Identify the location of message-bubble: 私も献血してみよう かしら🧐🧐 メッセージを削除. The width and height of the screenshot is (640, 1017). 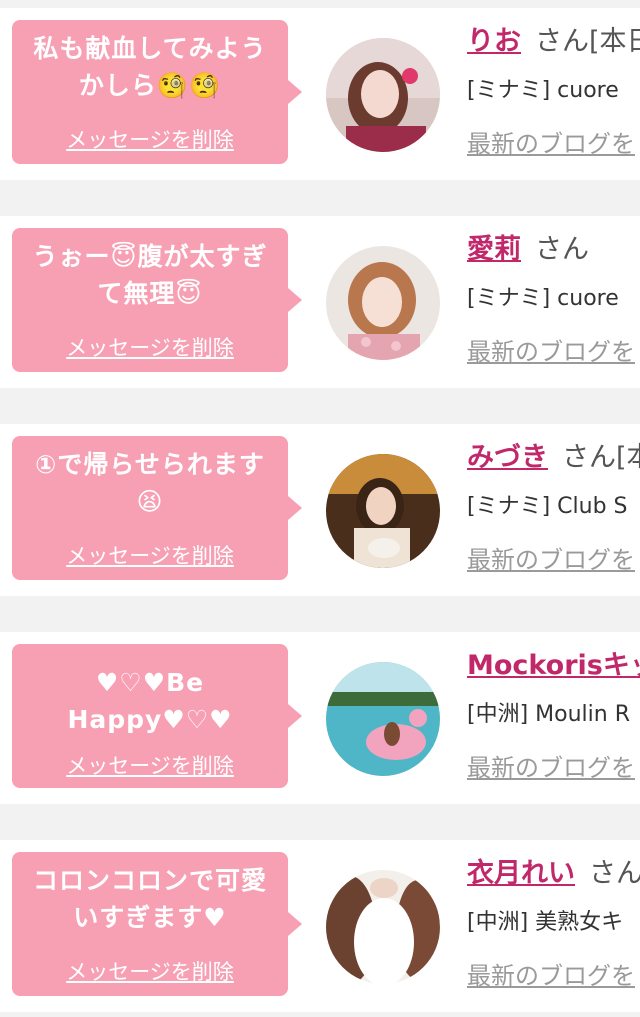
(157, 92).